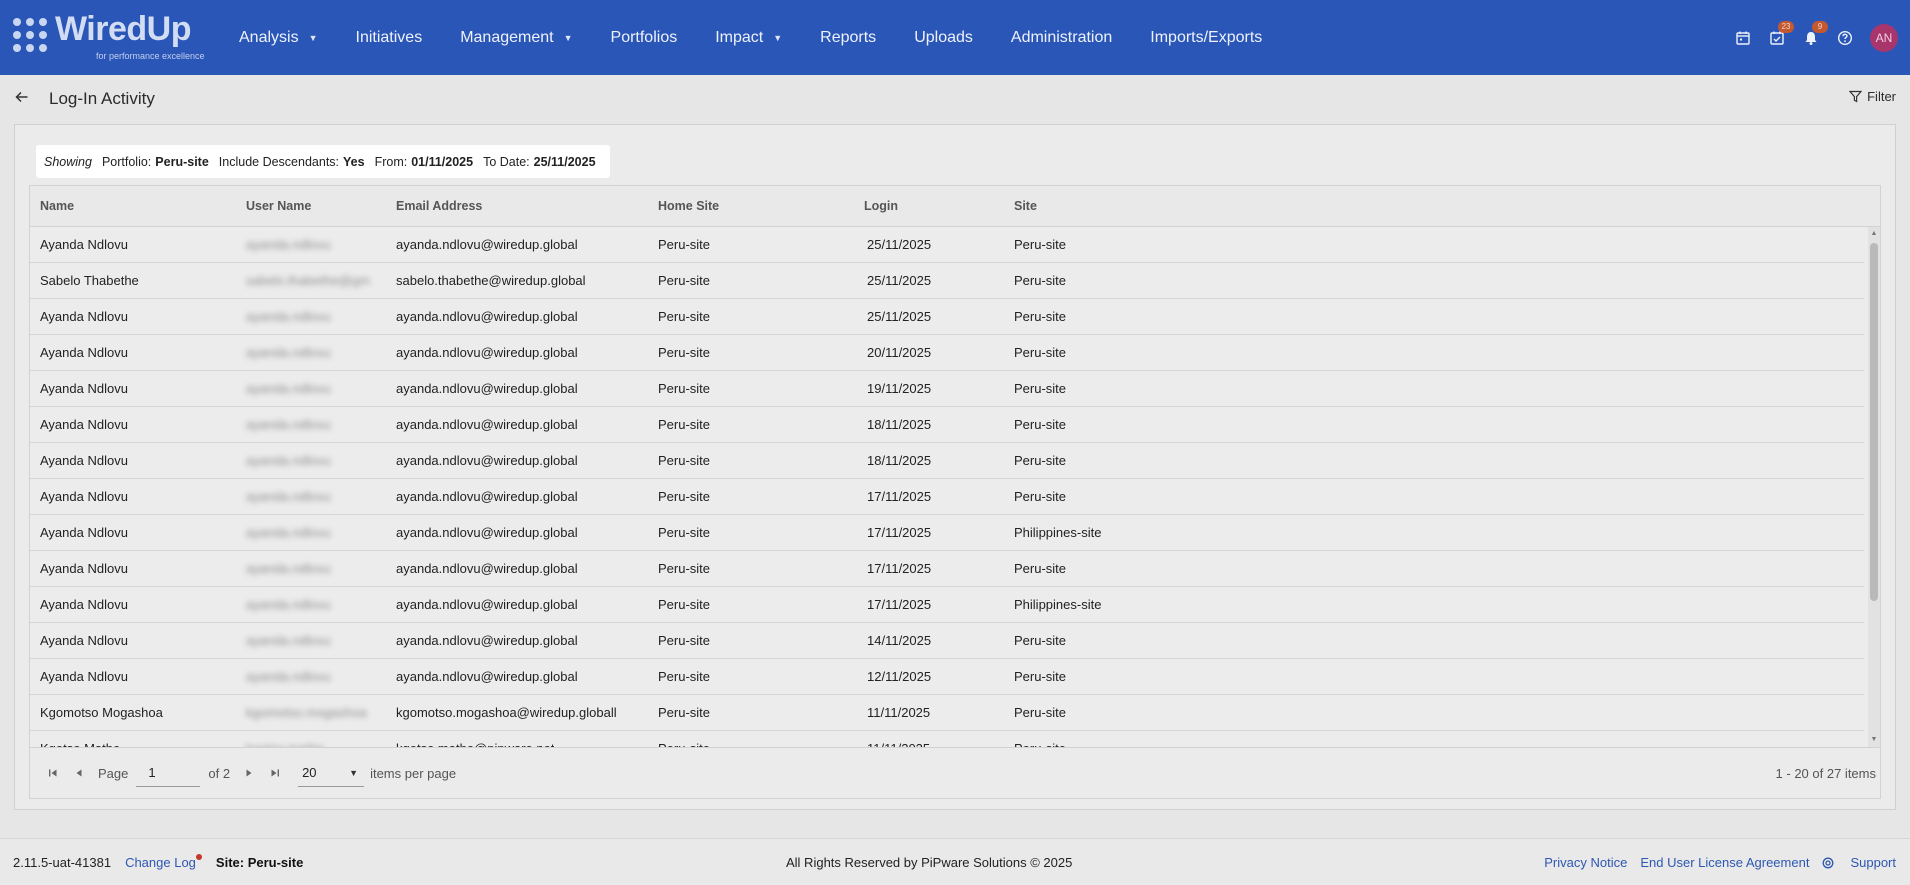  What do you see at coordinates (748, 38) in the screenshot?
I see `nav-item-impact: Impact ▼` at bounding box center [748, 38].